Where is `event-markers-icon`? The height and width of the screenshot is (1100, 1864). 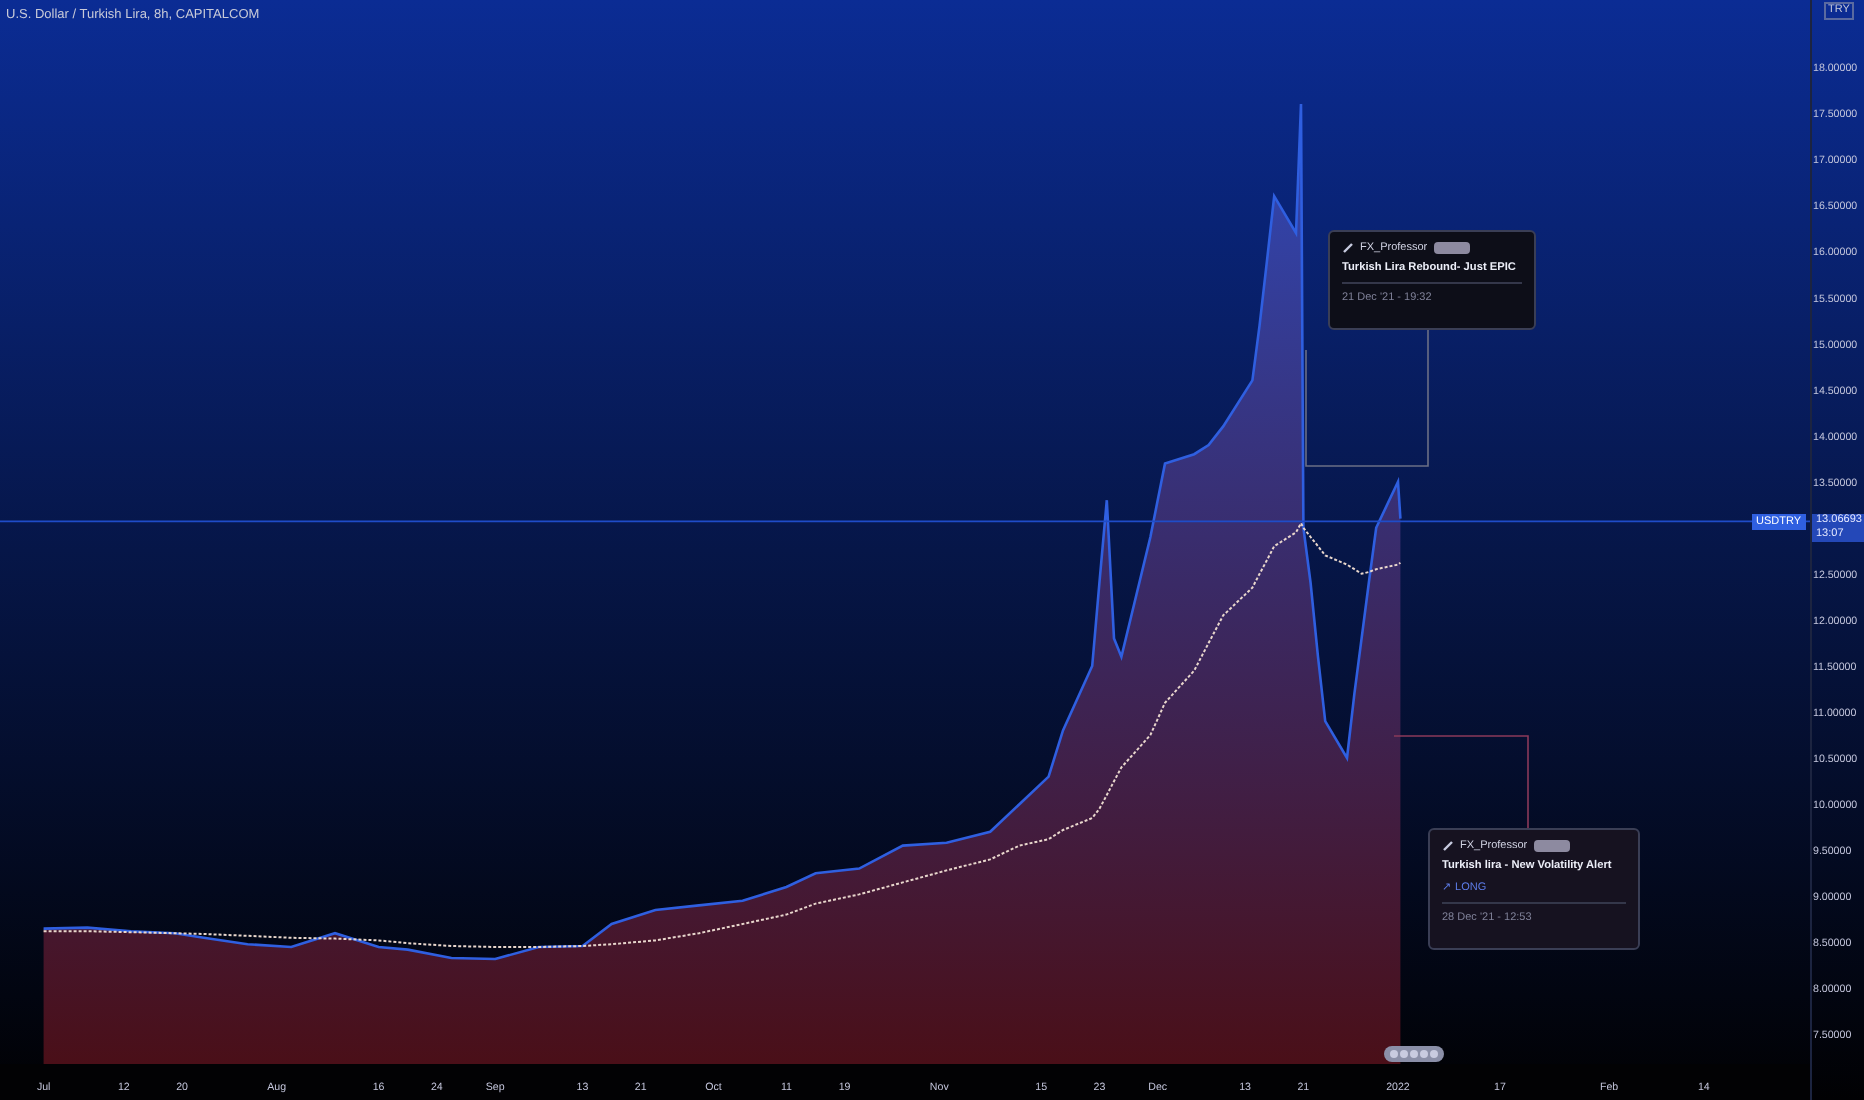
event-markers-icon is located at coordinates (1414, 1054).